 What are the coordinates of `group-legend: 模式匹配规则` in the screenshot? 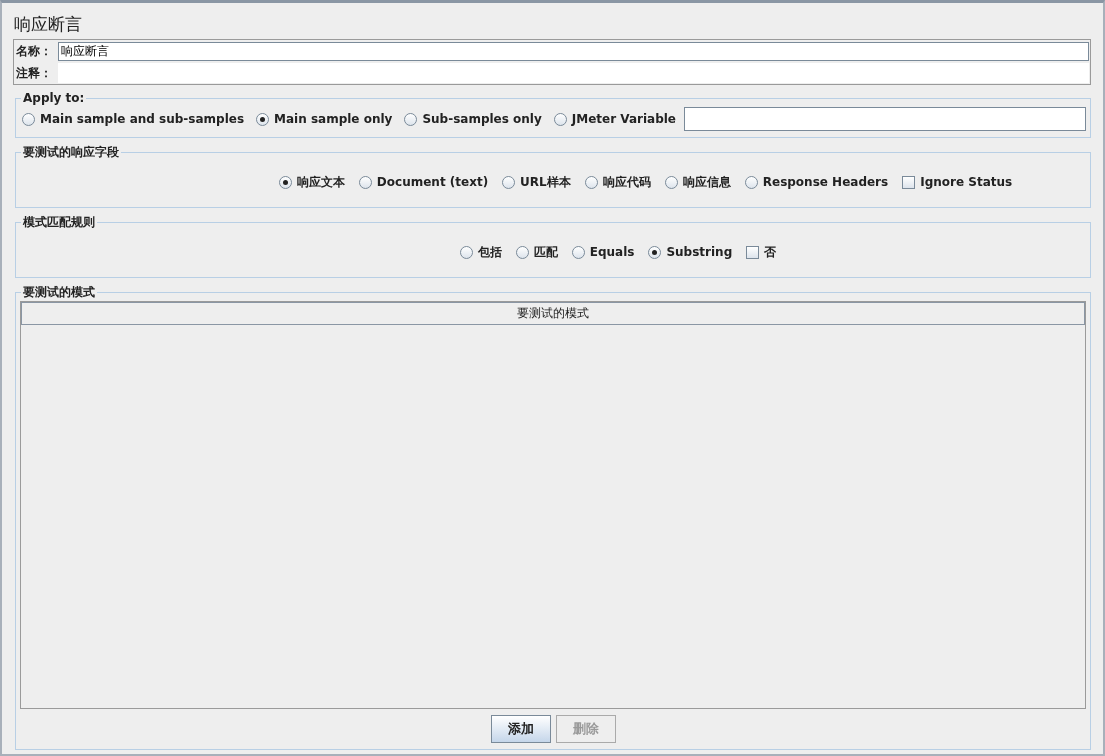 It's located at (59, 222).